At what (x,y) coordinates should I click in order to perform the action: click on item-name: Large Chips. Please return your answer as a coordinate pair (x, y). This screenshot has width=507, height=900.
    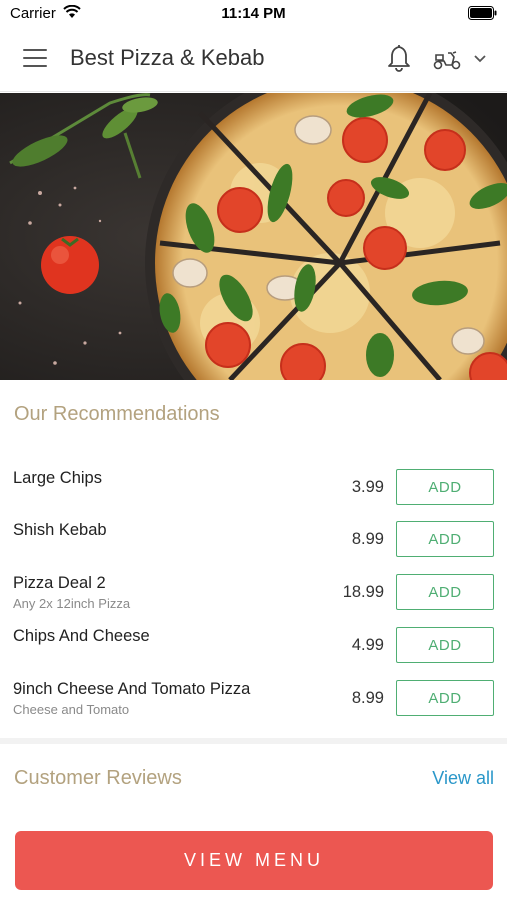
    Looking at the image, I should click on (57, 478).